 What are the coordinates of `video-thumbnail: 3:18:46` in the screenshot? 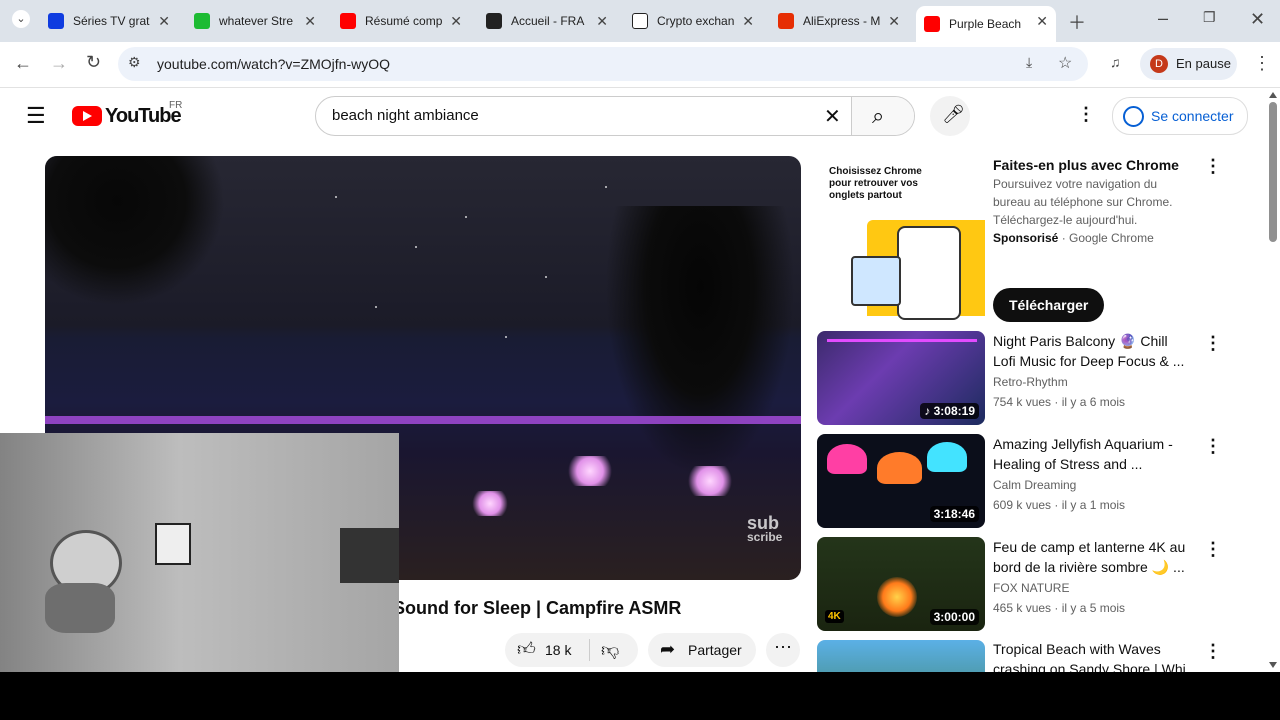 It's located at (901, 481).